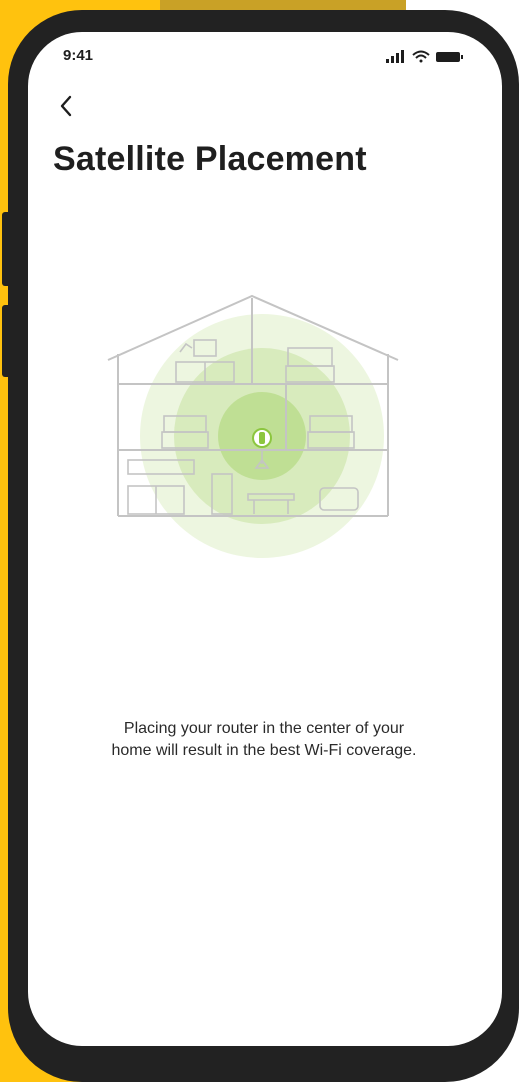  What do you see at coordinates (78, 55) in the screenshot?
I see `status-time: 9:41` at bounding box center [78, 55].